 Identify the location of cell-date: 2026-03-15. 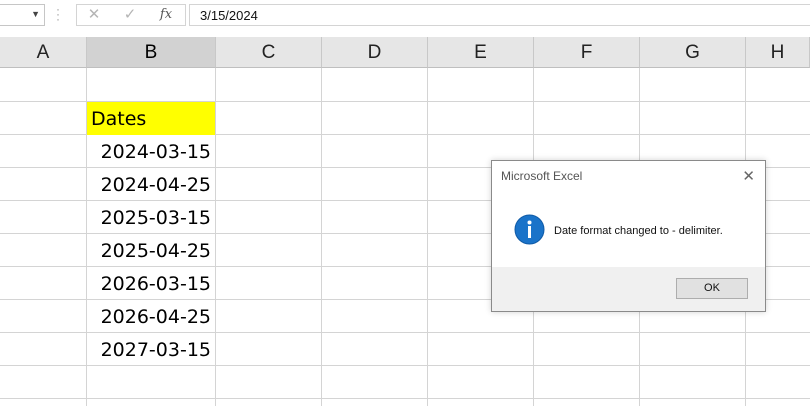
(151, 283).